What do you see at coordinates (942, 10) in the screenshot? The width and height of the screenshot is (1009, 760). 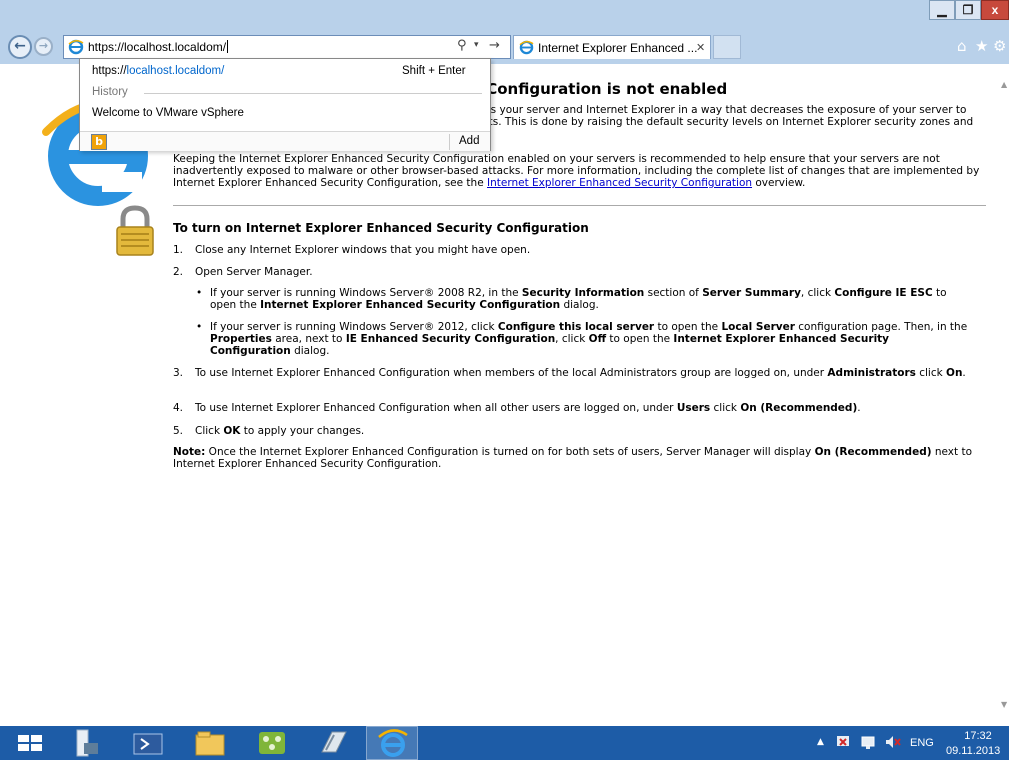 I see `minimize-button: ▁` at bounding box center [942, 10].